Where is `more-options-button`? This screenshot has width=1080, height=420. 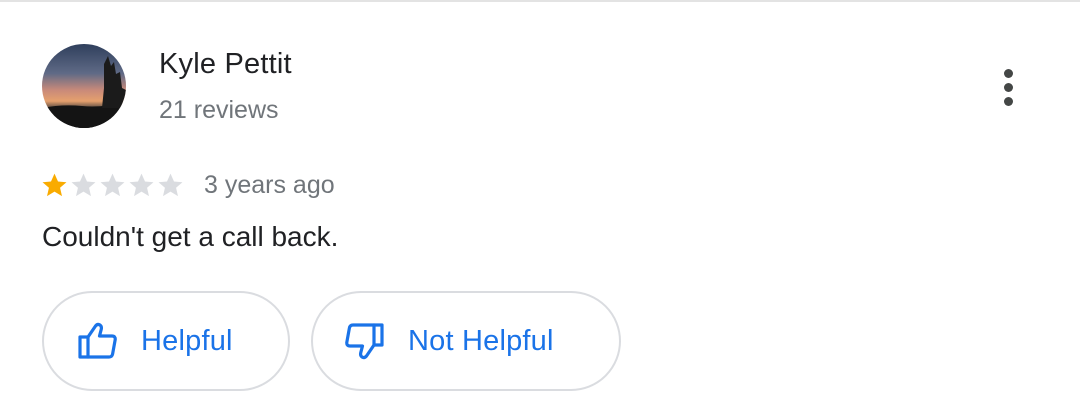 more-options-button is located at coordinates (1008, 87).